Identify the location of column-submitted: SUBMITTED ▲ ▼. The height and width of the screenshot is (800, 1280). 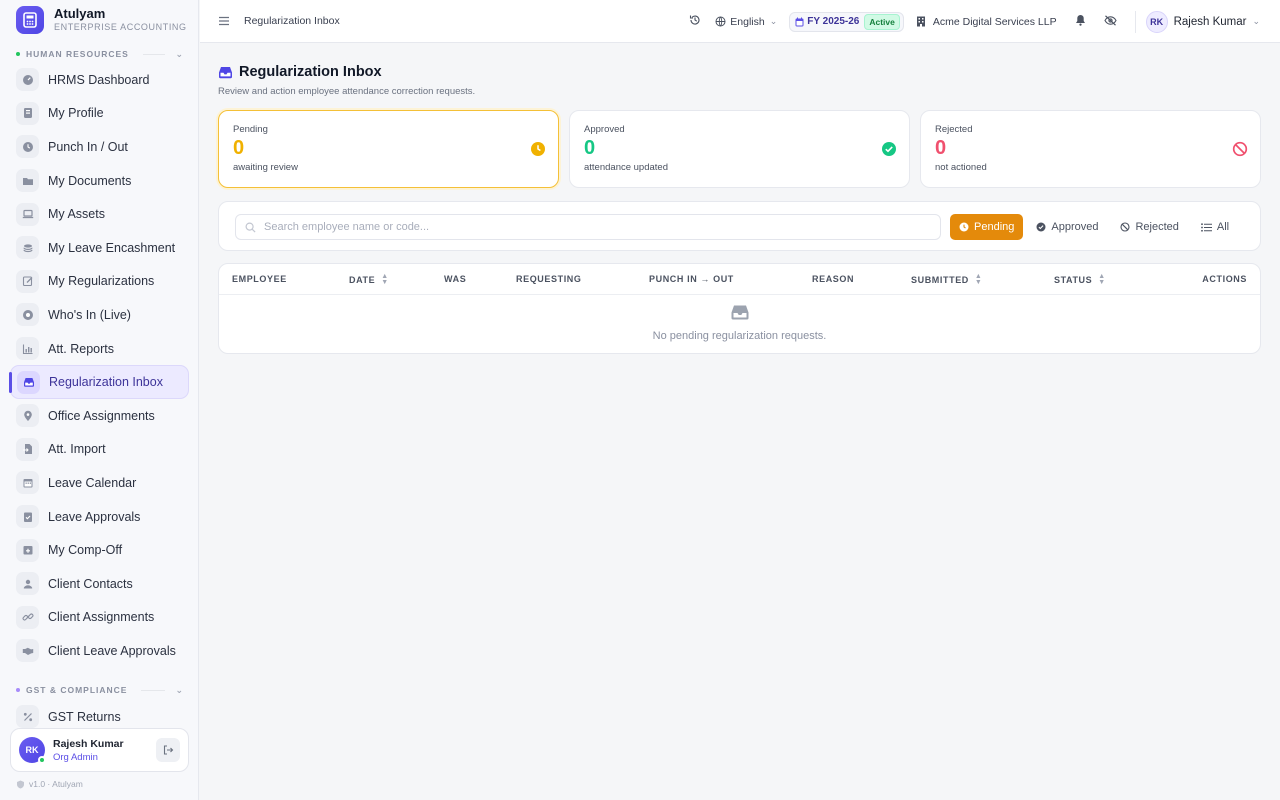
(947, 279).